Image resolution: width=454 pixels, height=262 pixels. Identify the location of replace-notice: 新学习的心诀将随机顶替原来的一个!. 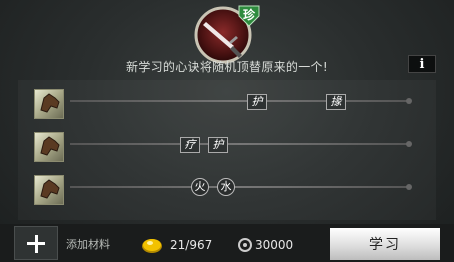
(227, 67).